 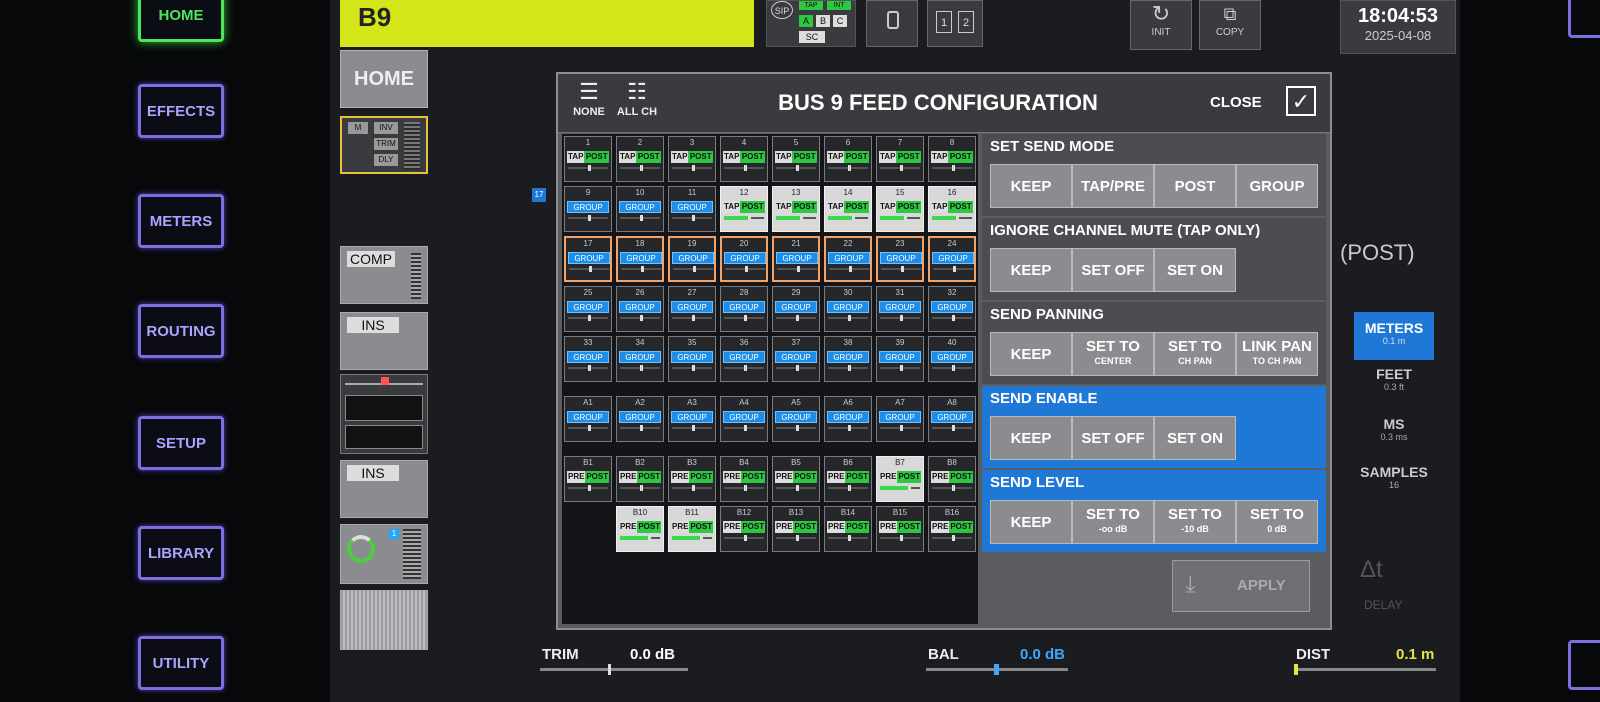 What do you see at coordinates (848, 309) in the screenshot?
I see `channel-cell-30: 30 GROUP` at bounding box center [848, 309].